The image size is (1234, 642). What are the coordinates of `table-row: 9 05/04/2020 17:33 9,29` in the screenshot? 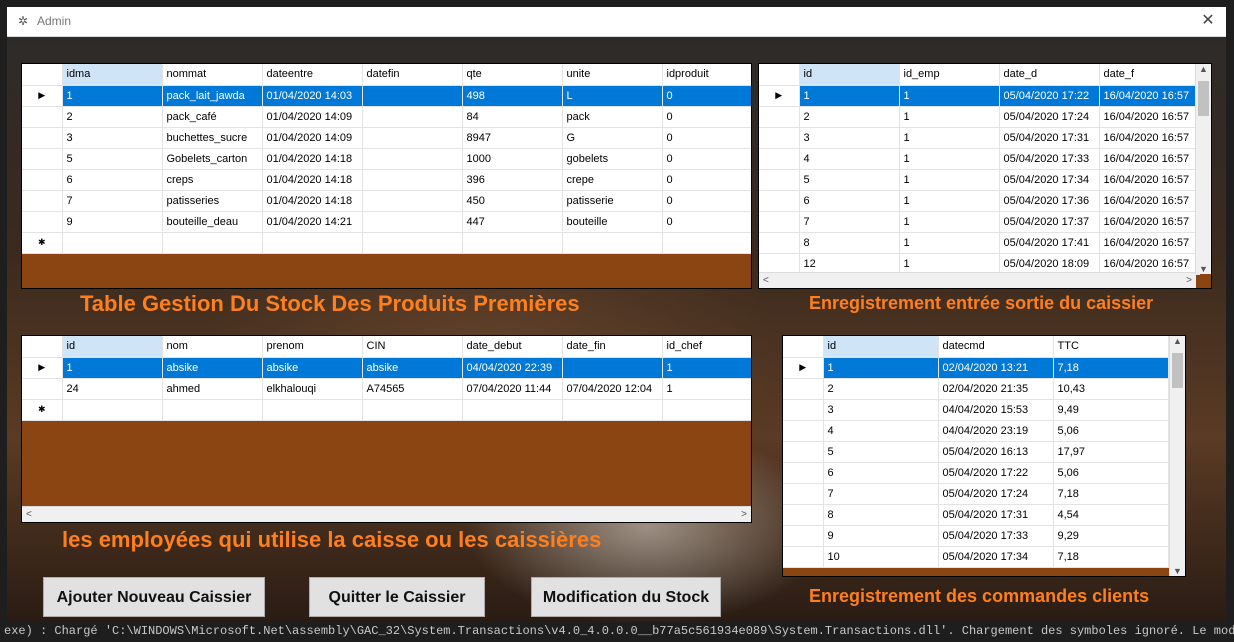 It's located at (976, 536).